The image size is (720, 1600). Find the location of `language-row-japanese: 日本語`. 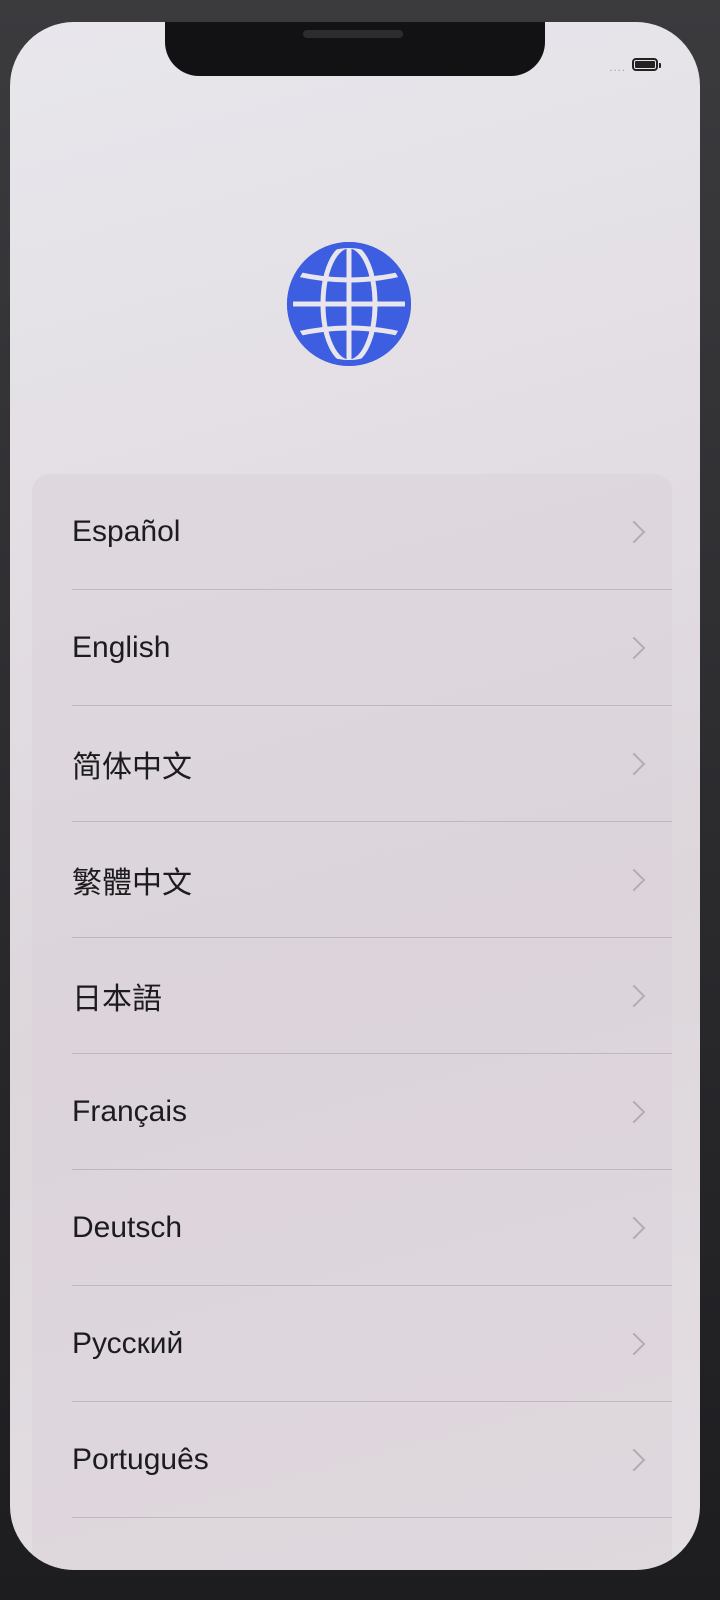

language-row-japanese: 日本語 is located at coordinates (352, 996).